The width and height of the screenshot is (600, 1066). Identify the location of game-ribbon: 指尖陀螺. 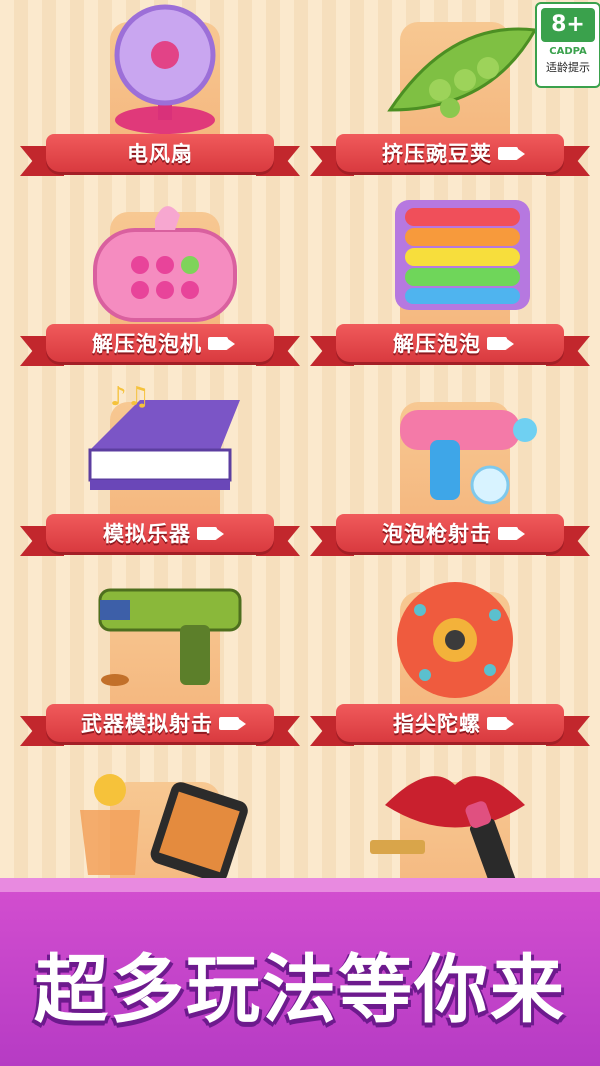
(450, 726).